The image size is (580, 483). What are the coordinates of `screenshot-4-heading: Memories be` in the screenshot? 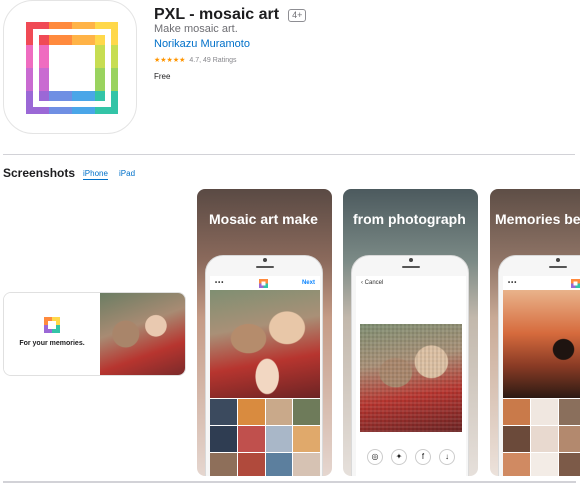 It's located at (537, 219).